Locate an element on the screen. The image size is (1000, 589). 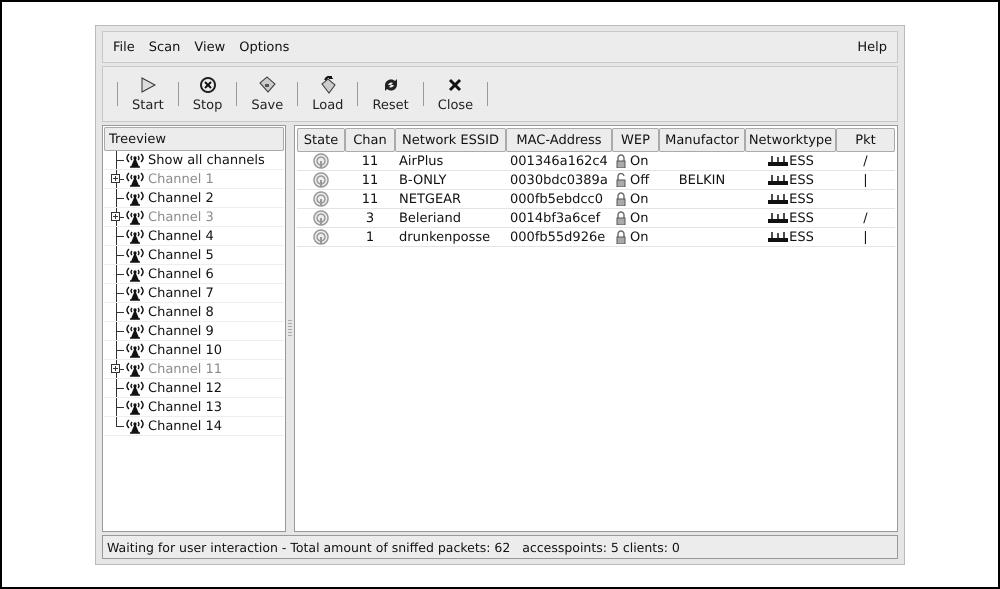
column-header: Treeview is located at coordinates (194, 139).